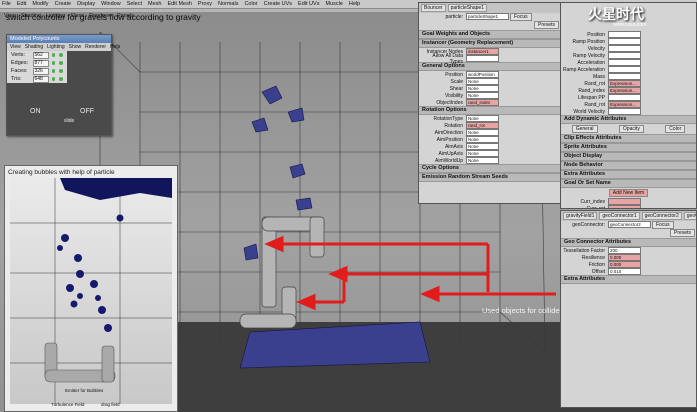 This screenshot has height=412, width=697. Describe the element at coordinates (6, 4) in the screenshot. I see `menu-item-file: File` at that location.